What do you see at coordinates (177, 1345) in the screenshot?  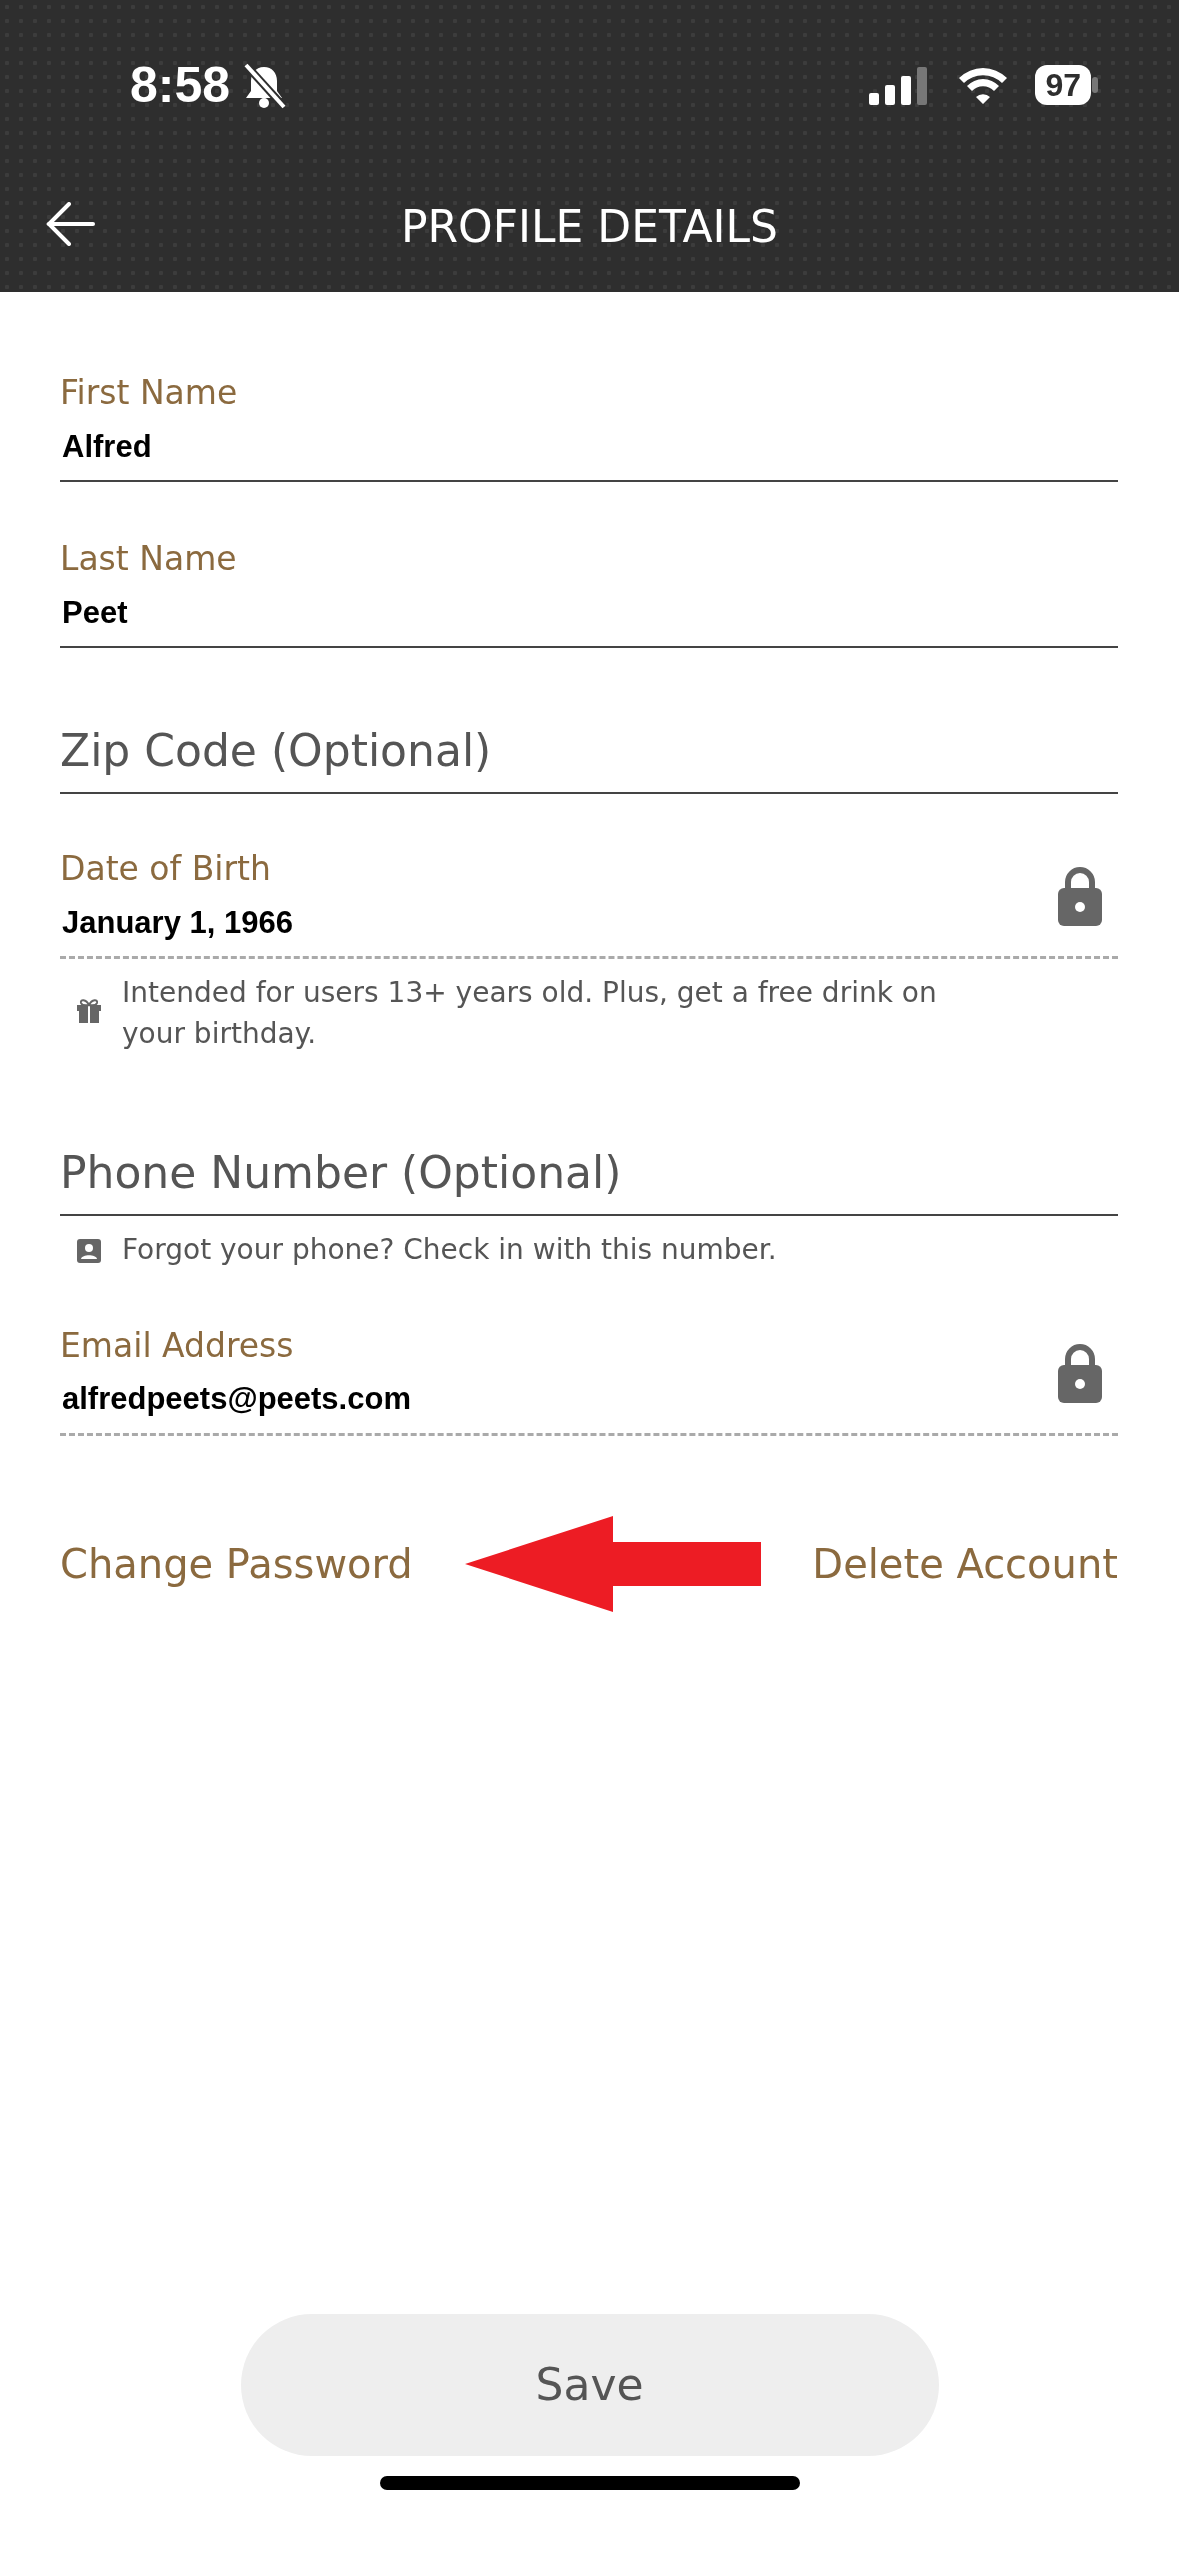 I see `field-label: Email Address` at bounding box center [177, 1345].